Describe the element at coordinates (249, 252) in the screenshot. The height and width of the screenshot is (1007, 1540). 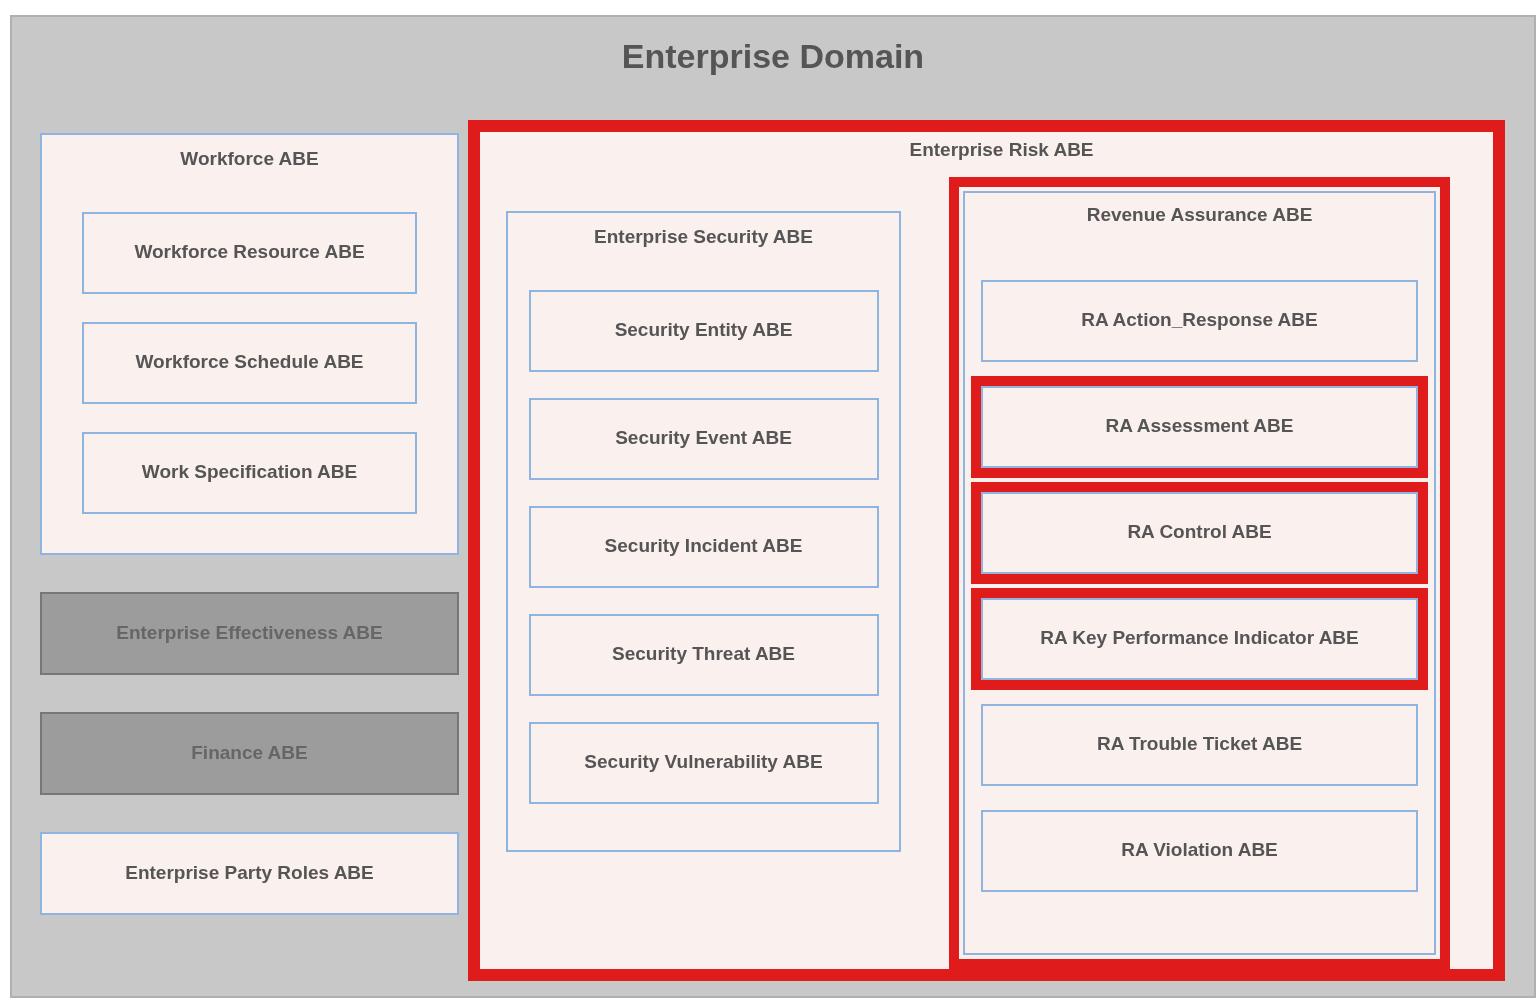
I see `abe-box: Workforce Resource ABE` at that location.